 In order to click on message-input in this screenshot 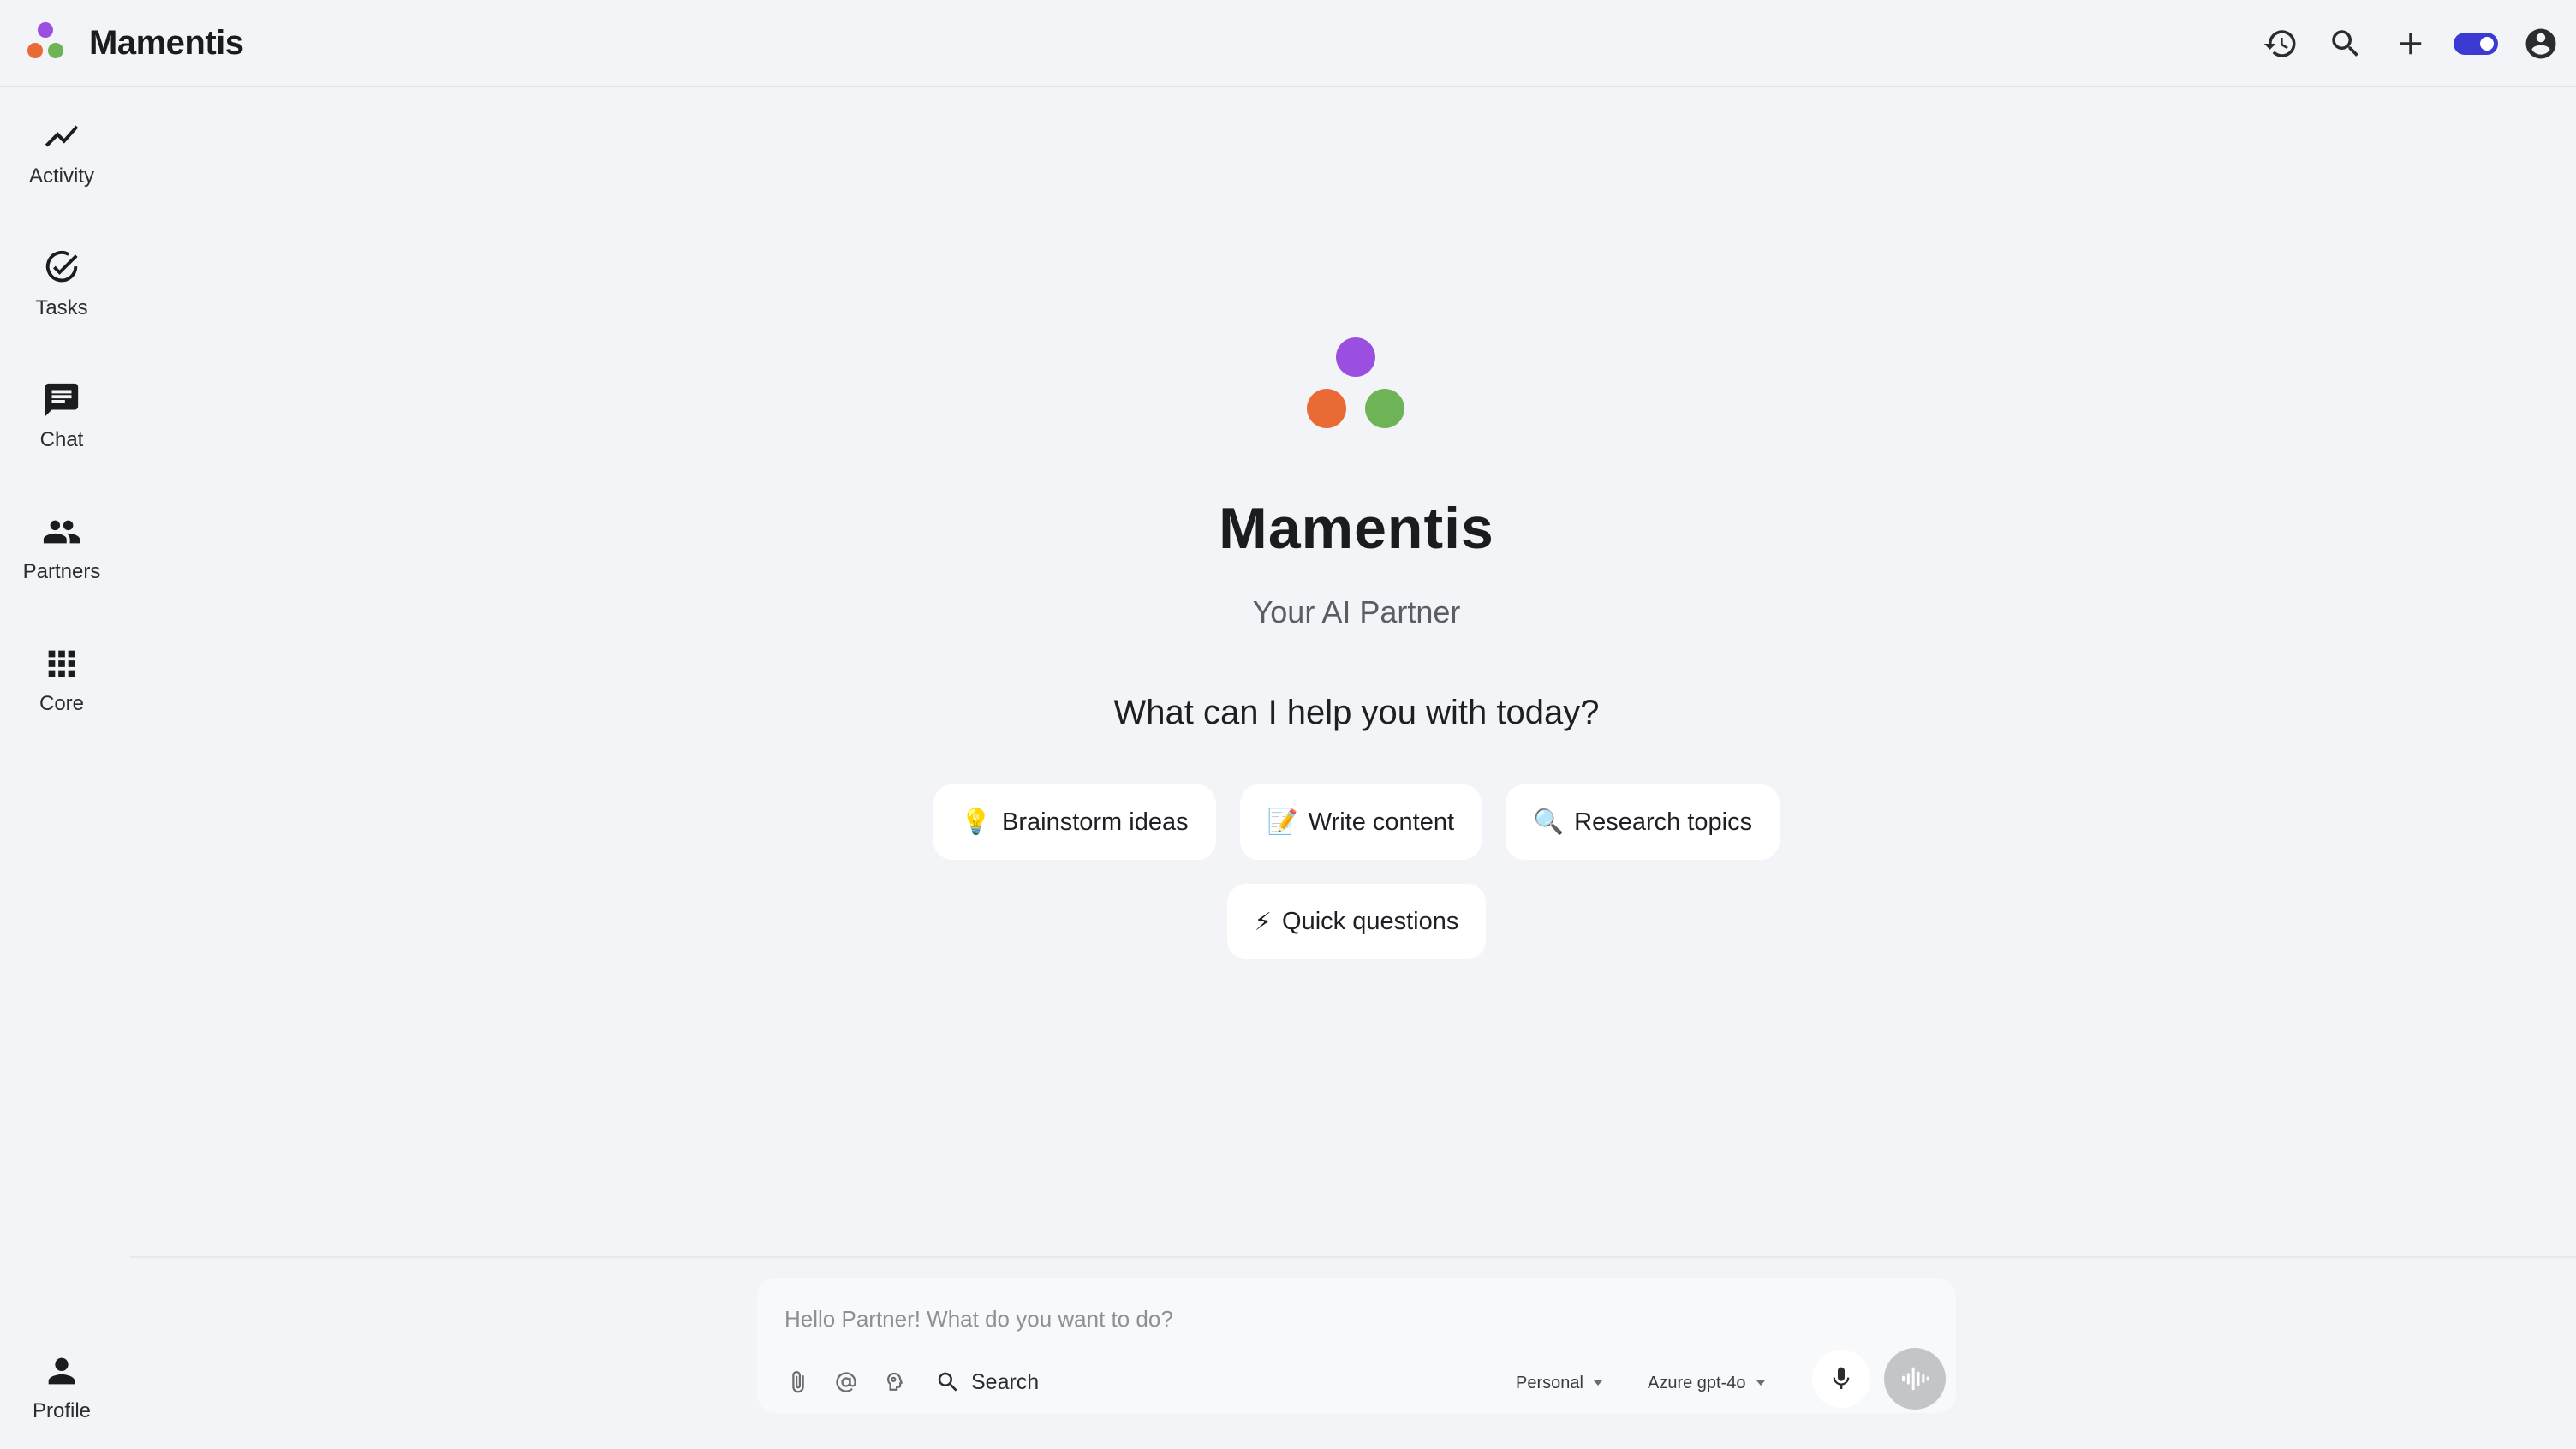, I will do `click(1298, 1318)`.